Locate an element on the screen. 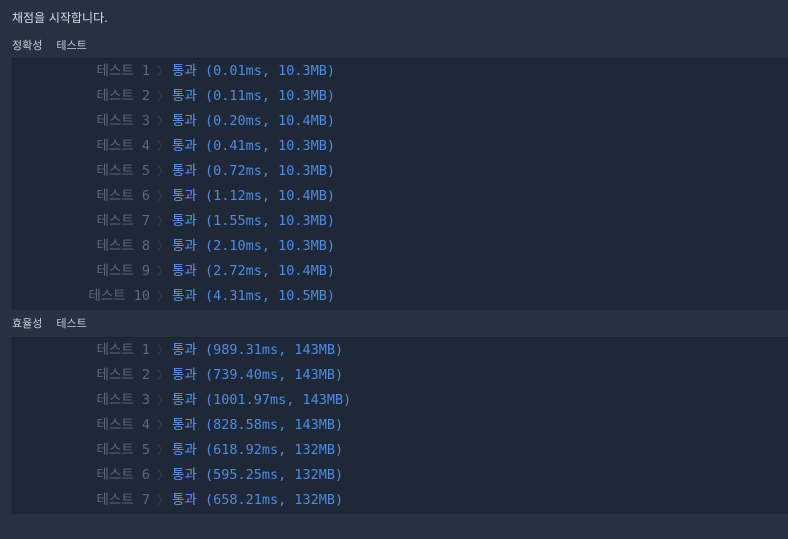  test-result: 통과 (828.58ms, 143MB) is located at coordinates (257, 425).